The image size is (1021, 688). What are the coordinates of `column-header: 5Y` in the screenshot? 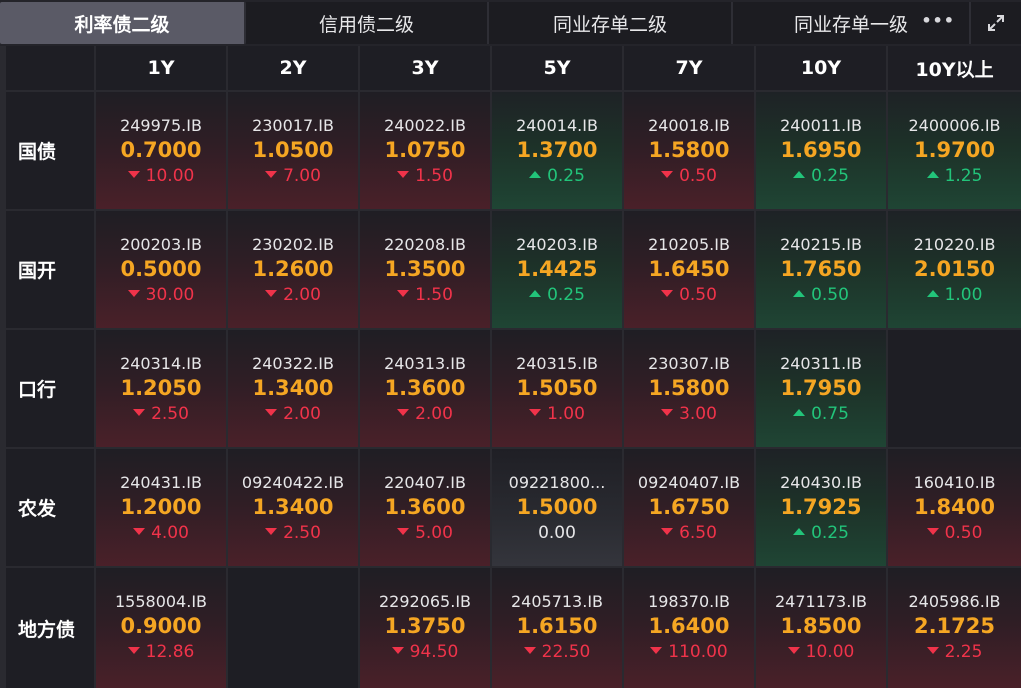 It's located at (557, 68).